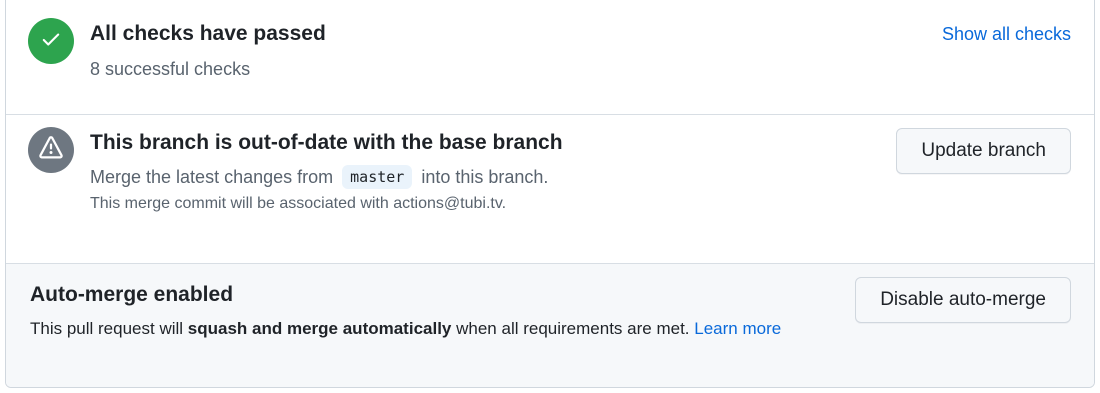 This screenshot has height=393, width=1100. Describe the element at coordinates (983, 151) in the screenshot. I see `update-branch-button: Update branch` at that location.